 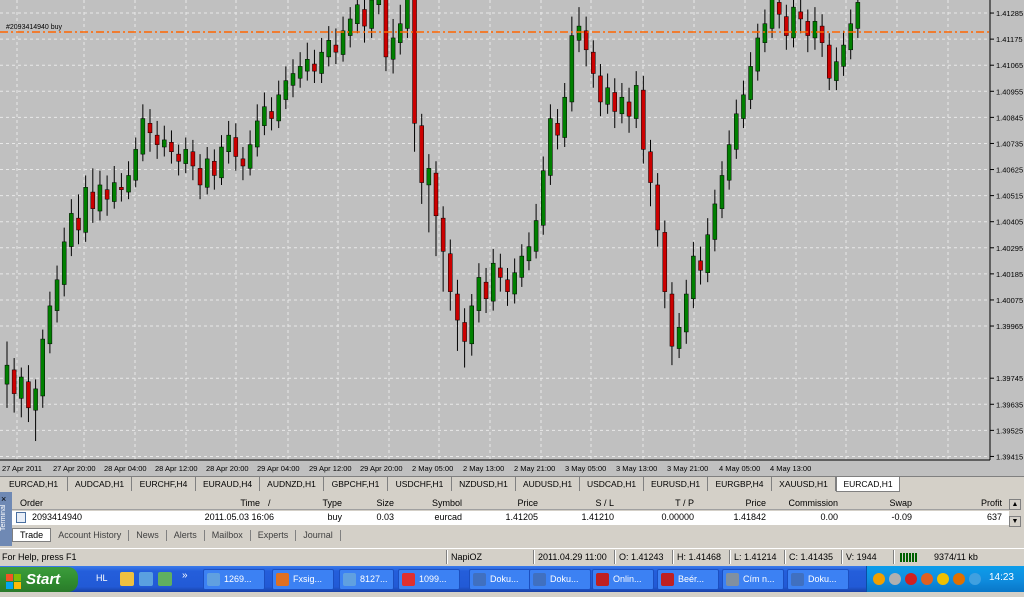 What do you see at coordinates (548, 484) in the screenshot?
I see `chart-tab: AUDUSD,H1` at bounding box center [548, 484].